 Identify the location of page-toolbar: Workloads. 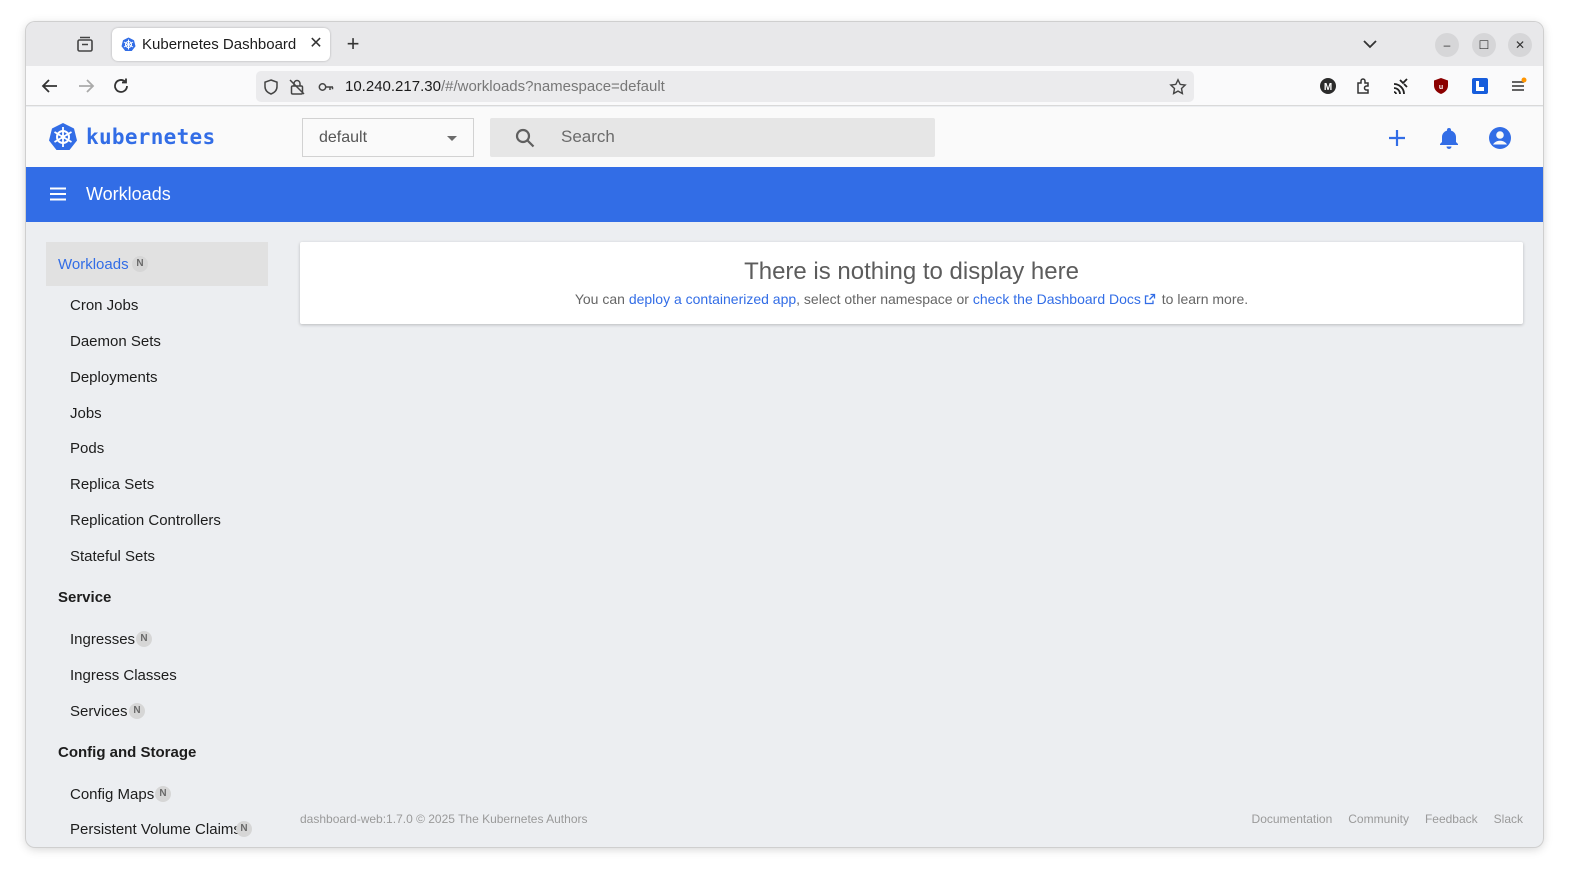
(784, 194).